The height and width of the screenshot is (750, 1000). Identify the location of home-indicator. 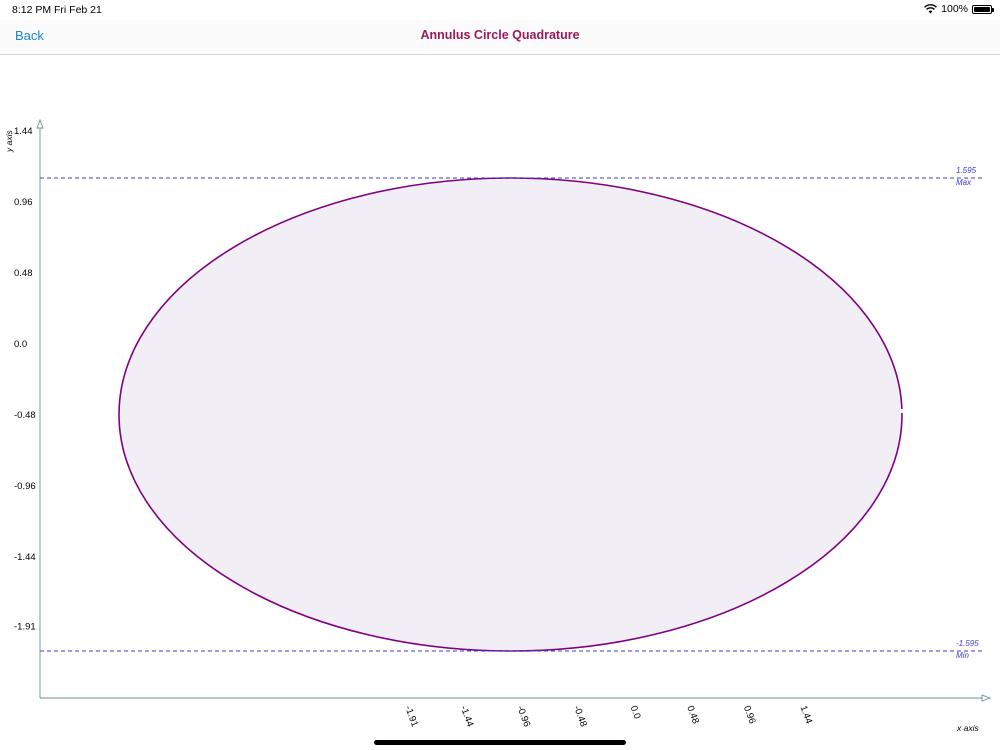
(500, 742).